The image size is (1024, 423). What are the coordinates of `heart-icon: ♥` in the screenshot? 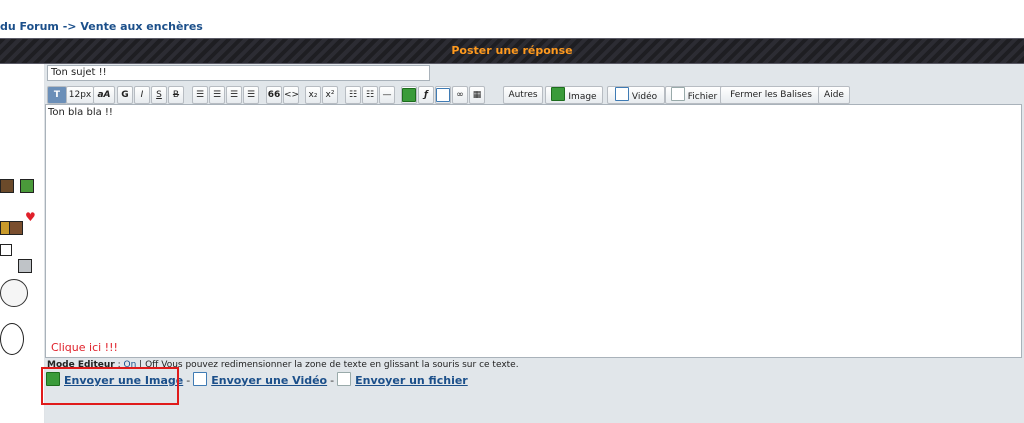 It's located at (30, 217).